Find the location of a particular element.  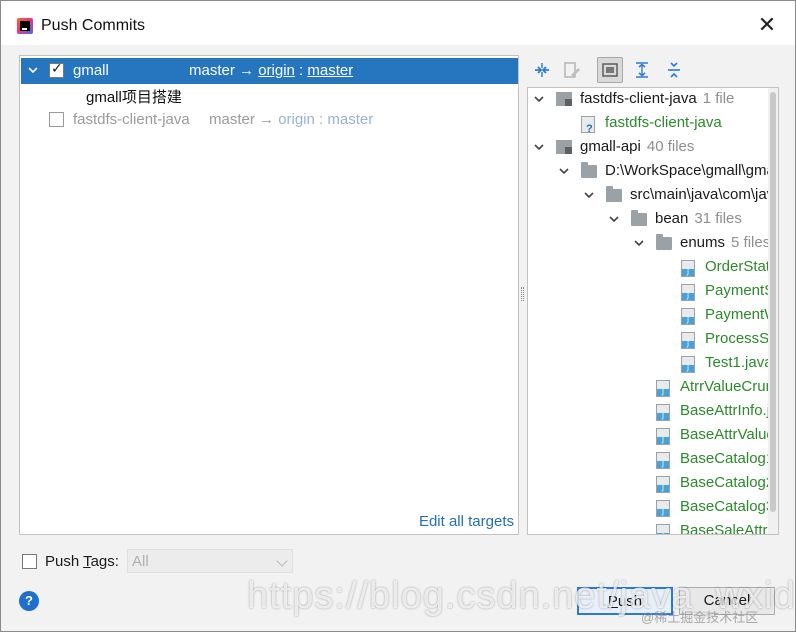

tree-node: AtrrValueCrumb.java is located at coordinates (653, 388).